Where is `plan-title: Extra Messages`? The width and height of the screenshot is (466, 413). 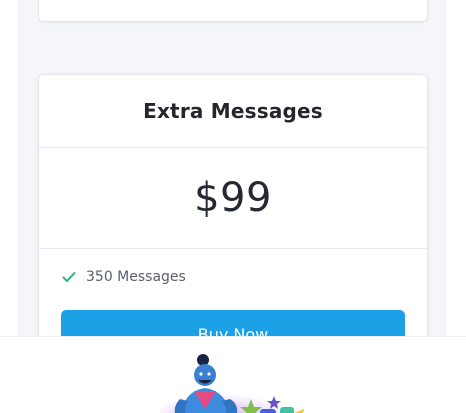 plan-title: Extra Messages is located at coordinates (233, 111).